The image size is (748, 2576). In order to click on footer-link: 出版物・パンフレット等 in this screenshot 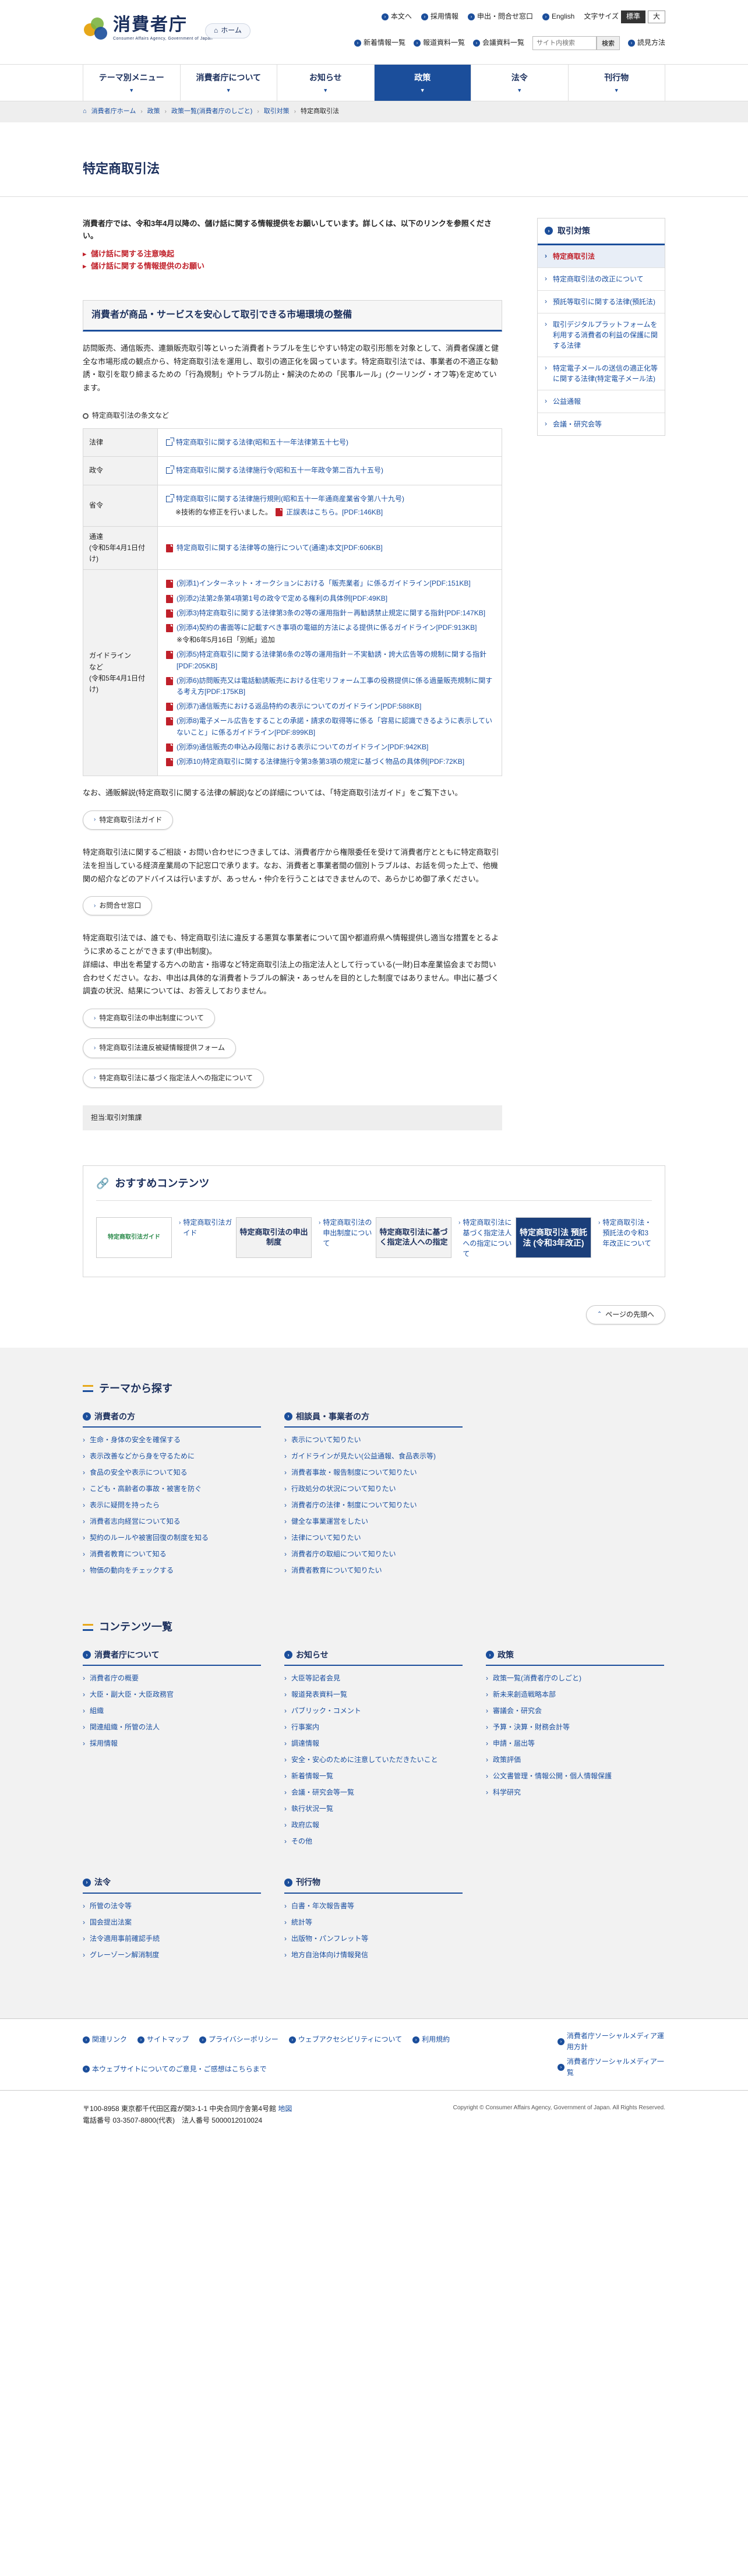, I will do `click(373, 1938)`.